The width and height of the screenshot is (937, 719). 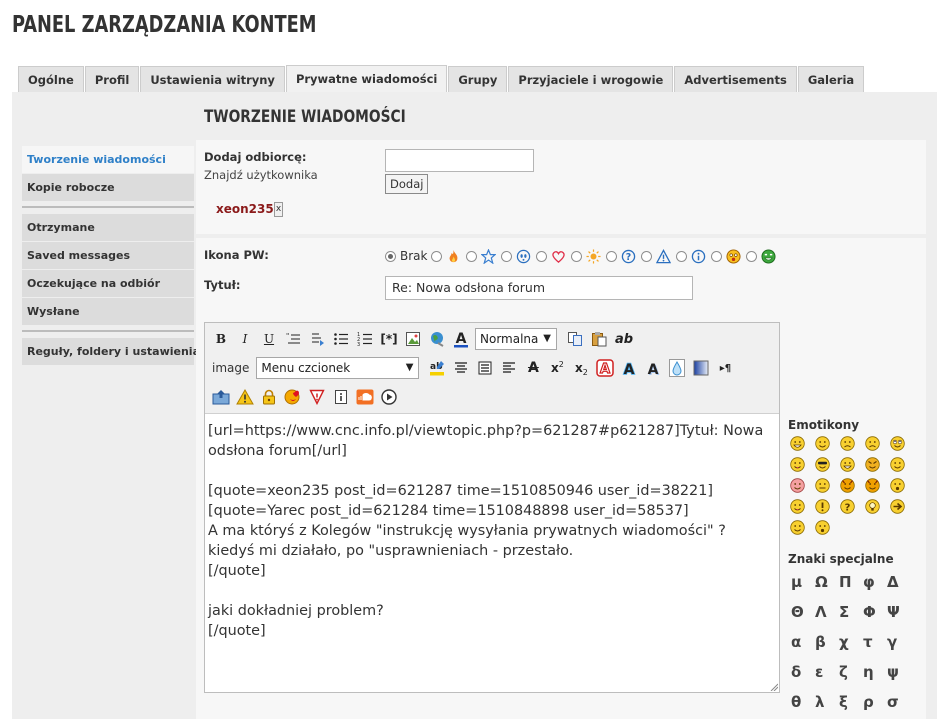 What do you see at coordinates (461, 339) in the screenshot?
I see `font-color-icon: A` at bounding box center [461, 339].